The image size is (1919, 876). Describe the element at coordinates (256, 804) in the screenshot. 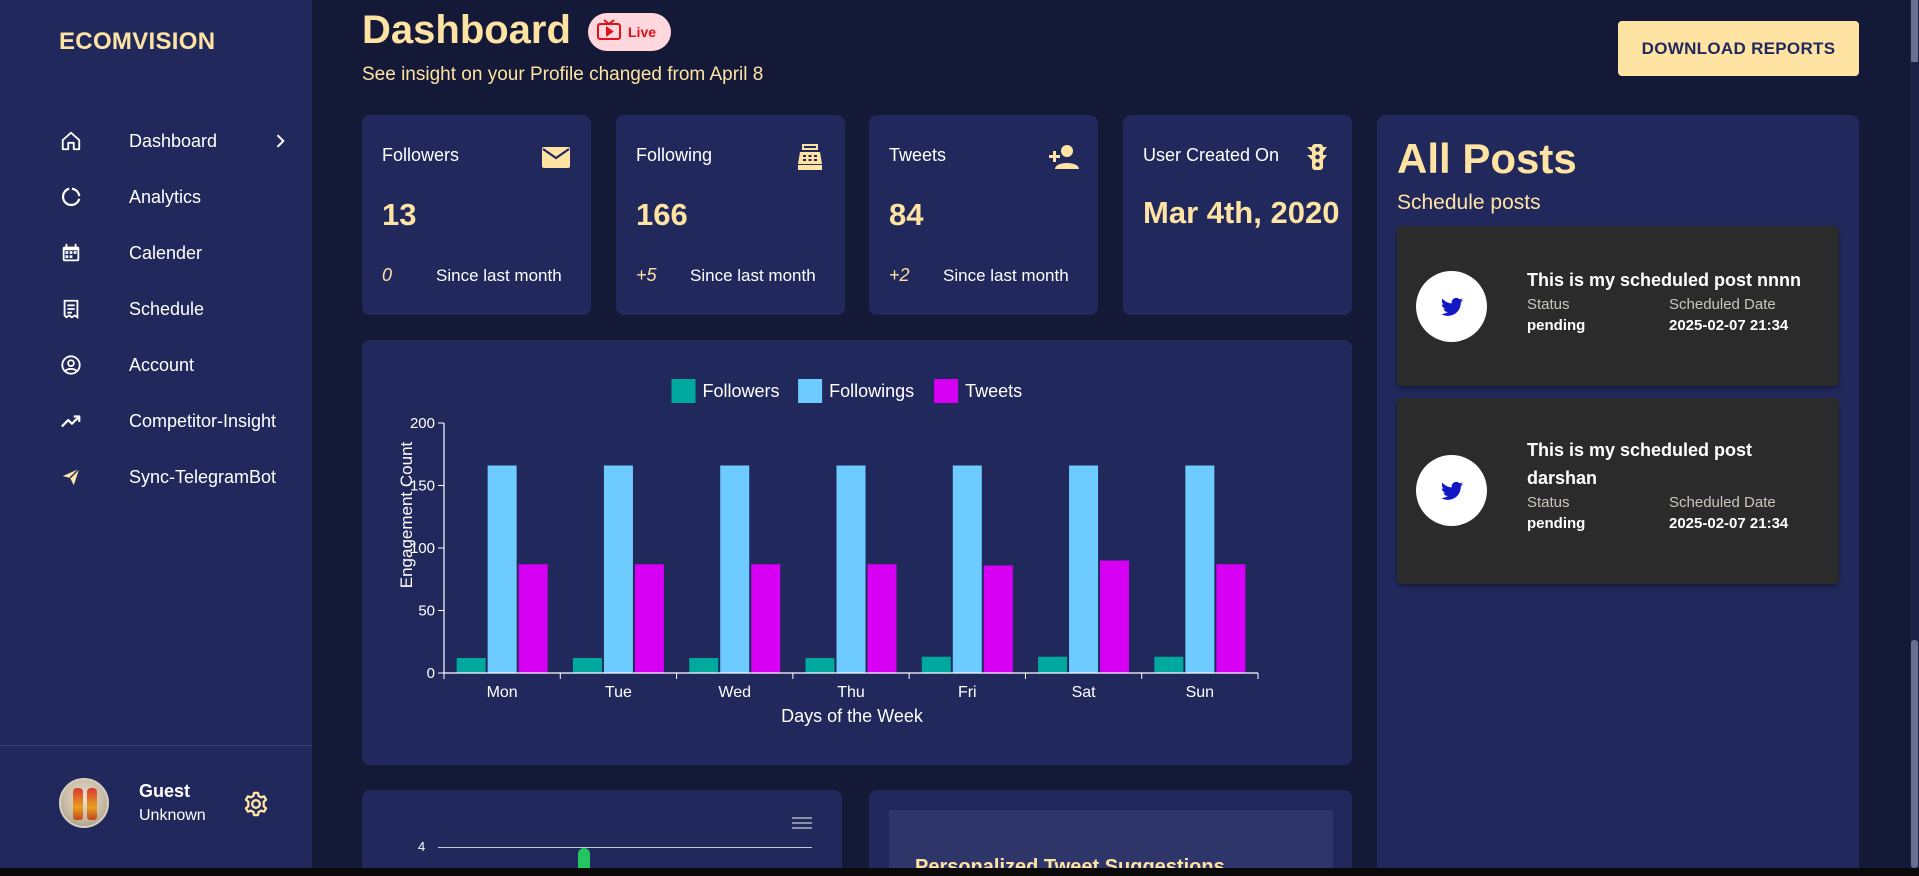

I see `settings-gear-icon` at that location.